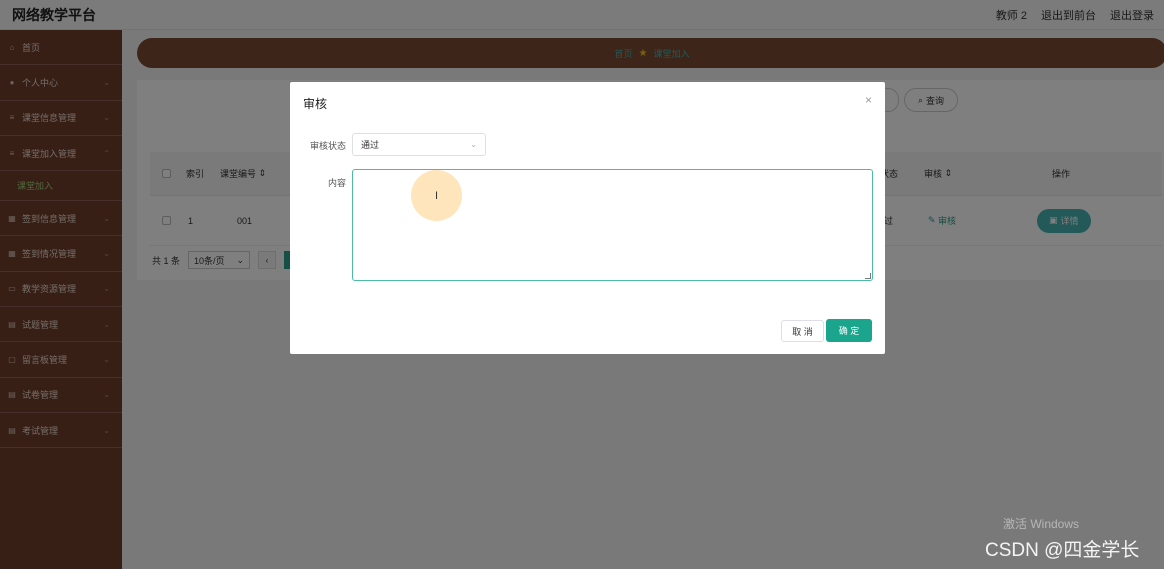 This screenshot has height=569, width=1164. What do you see at coordinates (1041, 524) in the screenshot?
I see `windows-activation-watermark: 激活 Windows` at bounding box center [1041, 524].